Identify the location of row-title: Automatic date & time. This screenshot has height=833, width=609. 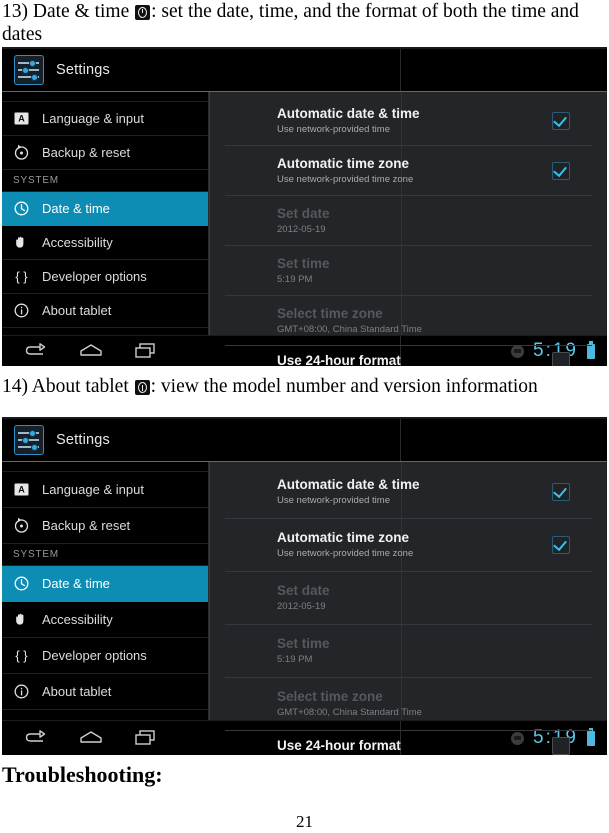
(348, 484).